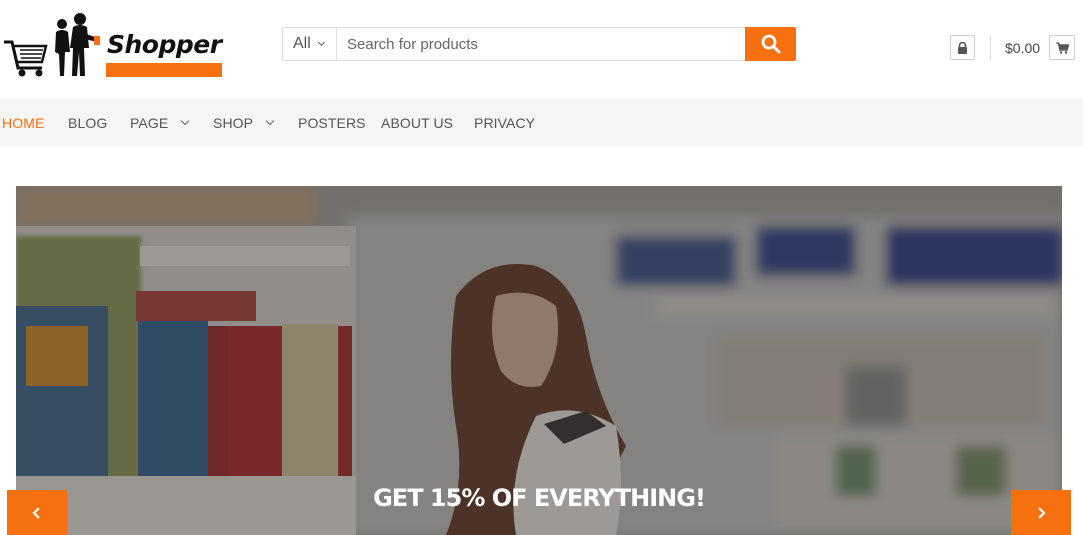 The width and height of the screenshot is (1083, 535). I want to click on nav-item-label: BLOG, so click(88, 123).